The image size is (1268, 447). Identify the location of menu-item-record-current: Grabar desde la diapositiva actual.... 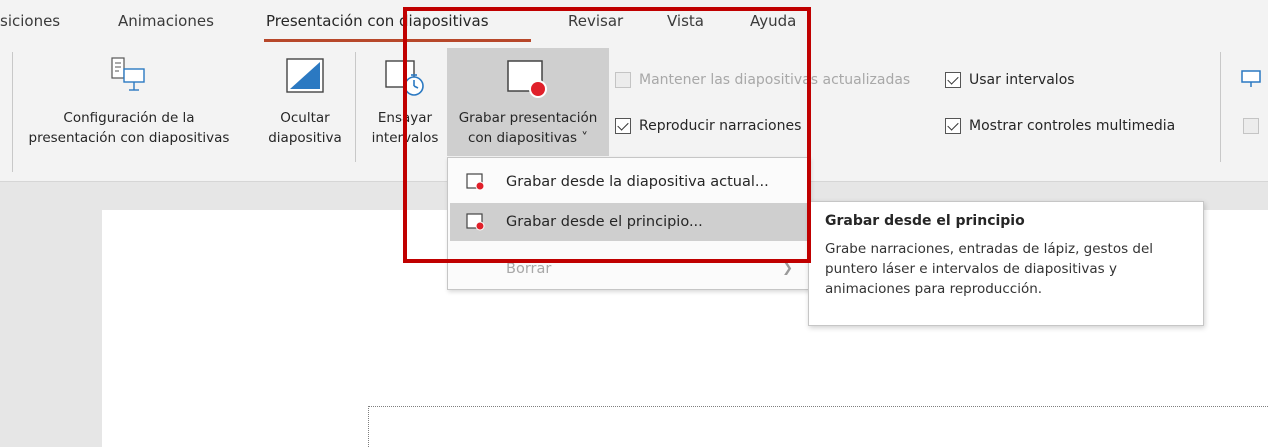
(628, 182).